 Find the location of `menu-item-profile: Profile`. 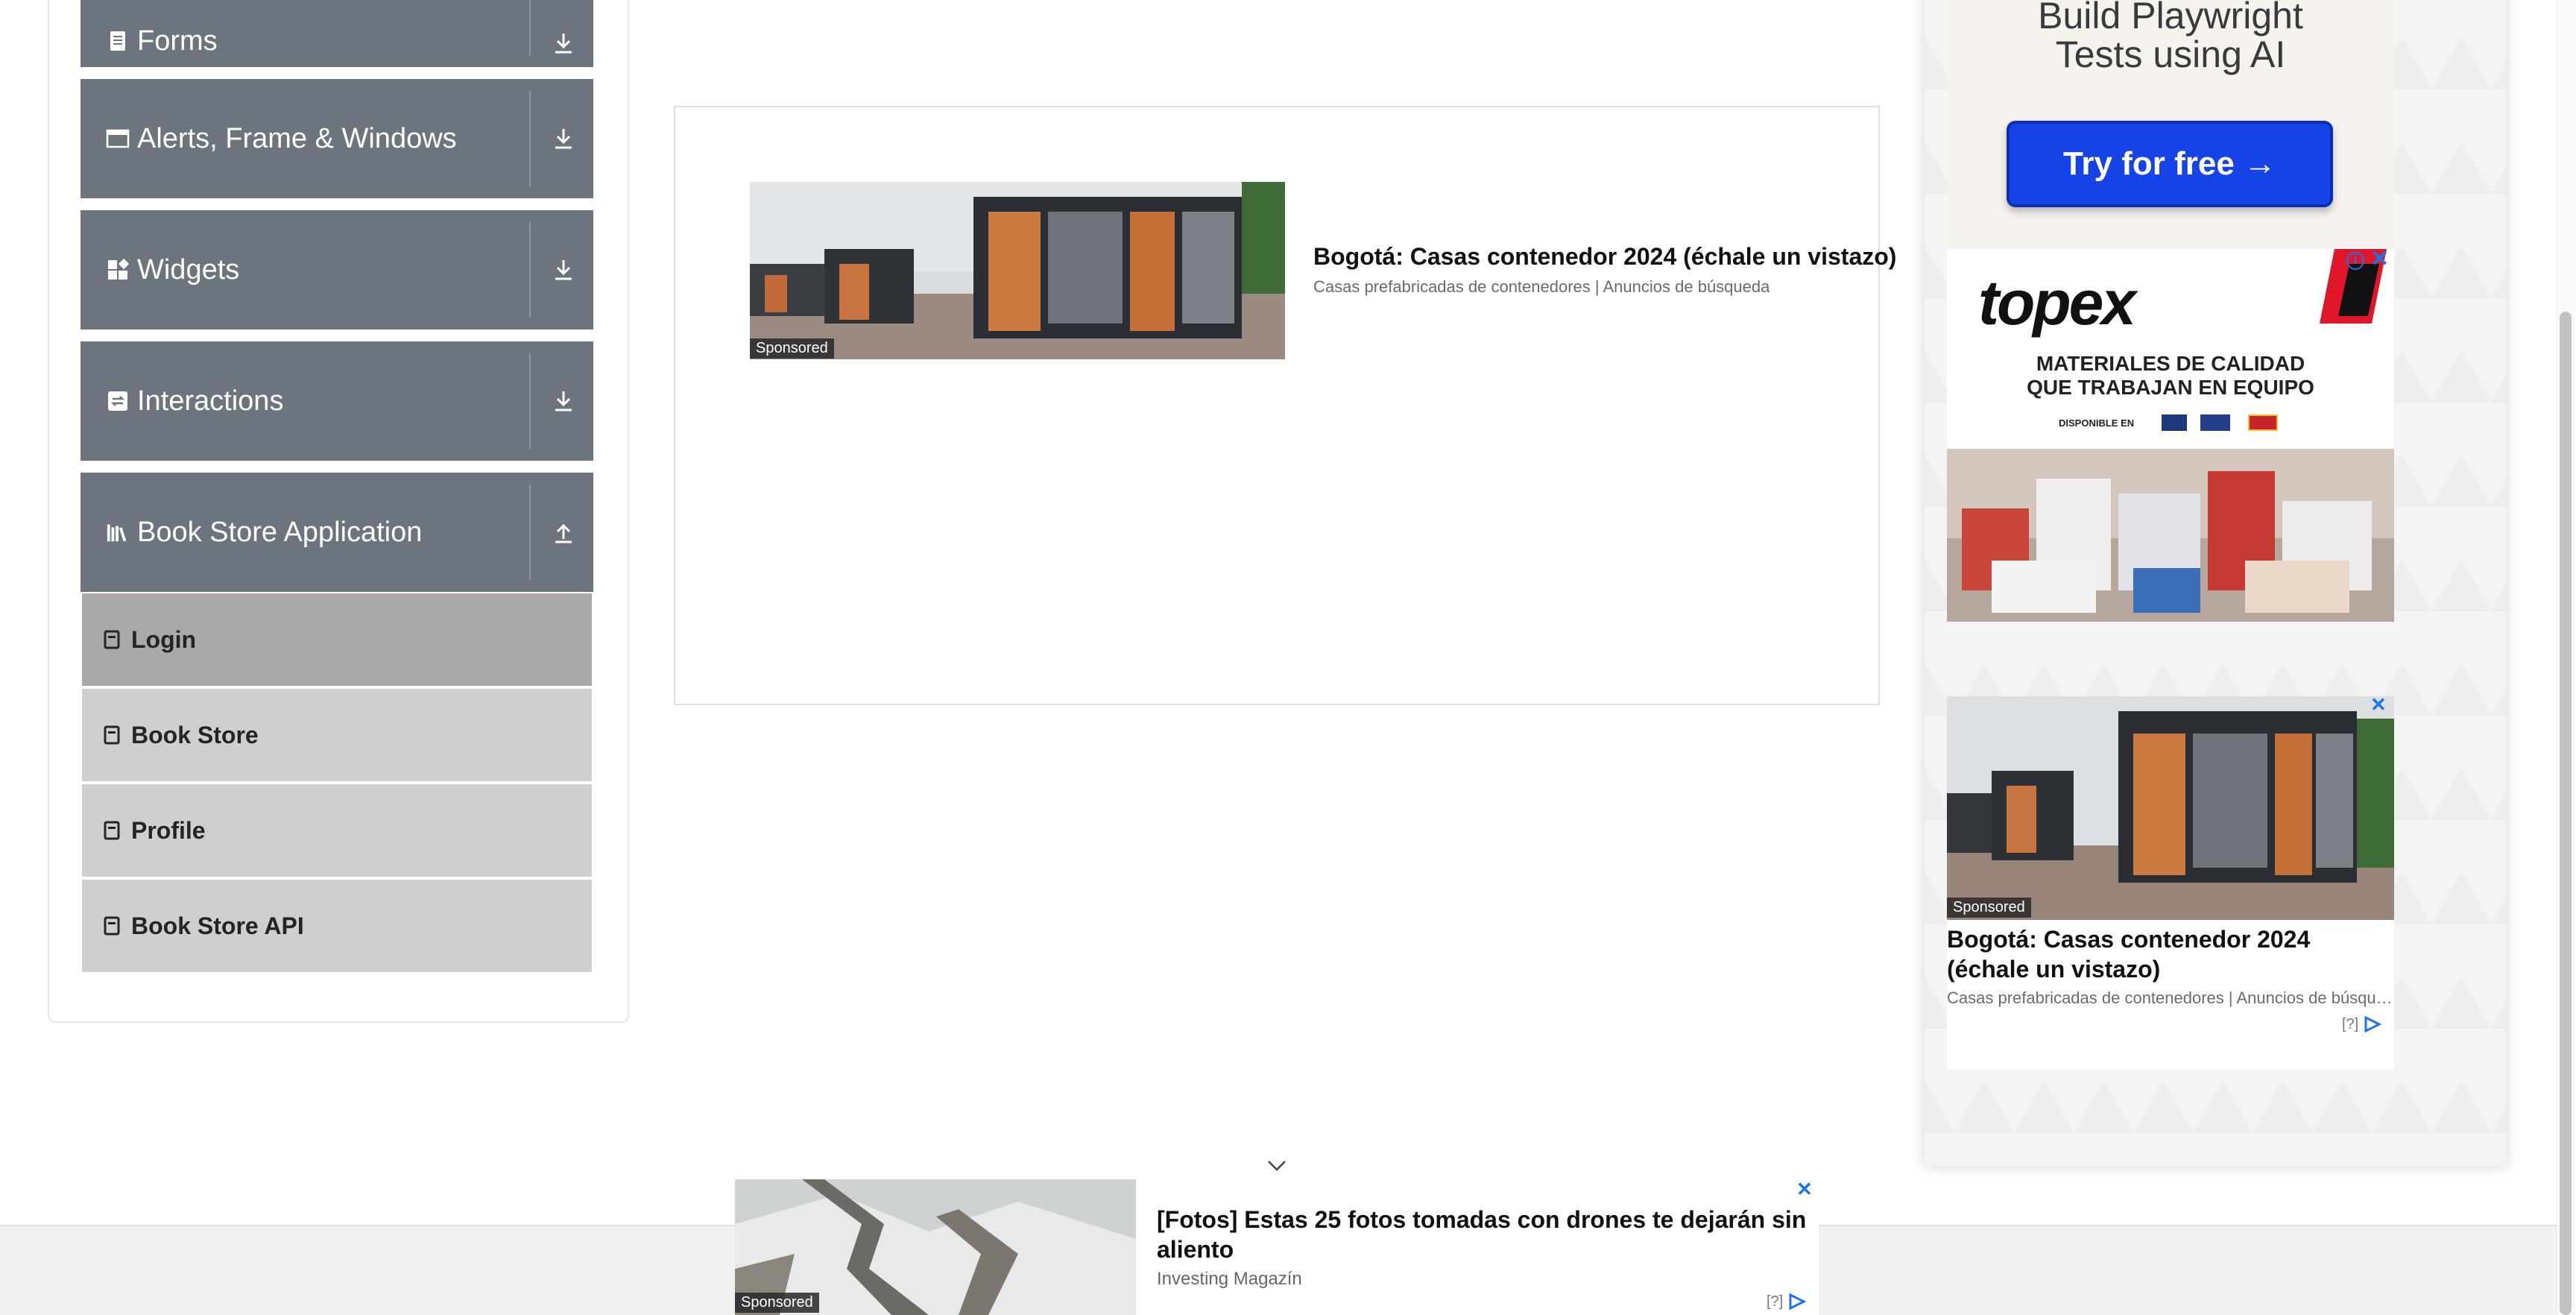

menu-item-profile: Profile is located at coordinates (337, 831).